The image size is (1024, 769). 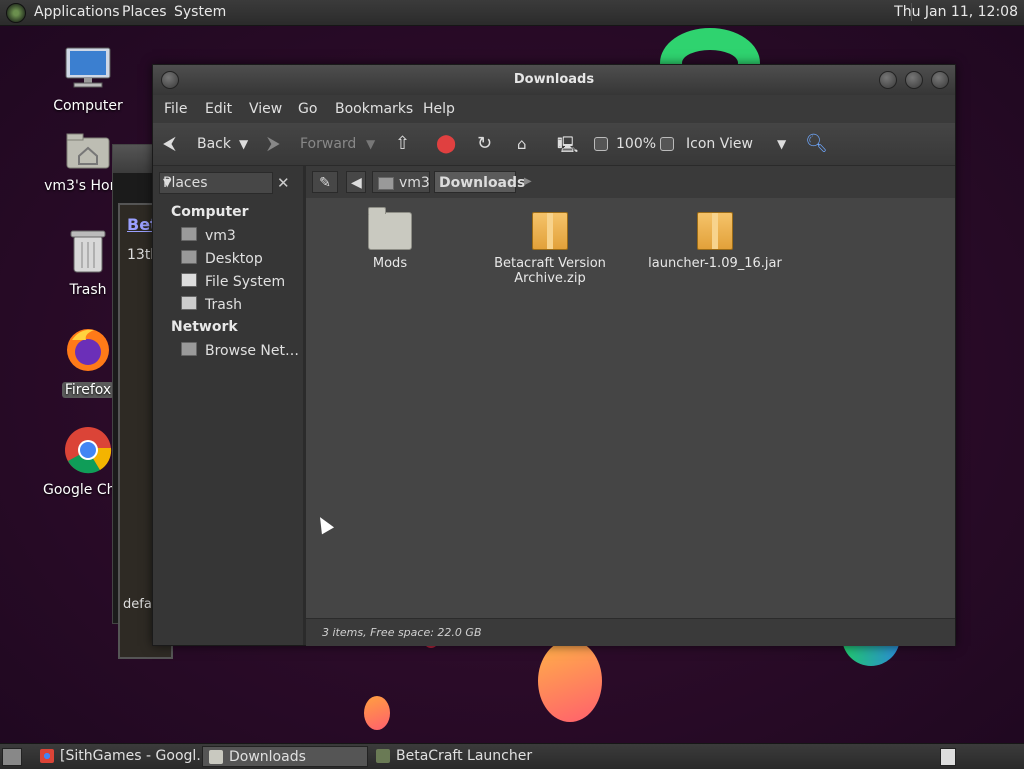 What do you see at coordinates (484, 143) in the screenshot?
I see `reload-icon: ↻` at bounding box center [484, 143].